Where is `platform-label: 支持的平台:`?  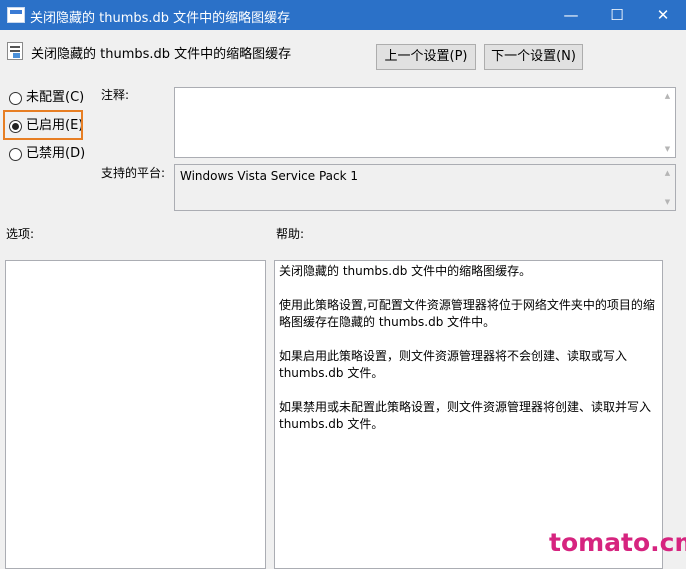 platform-label: 支持的平台: is located at coordinates (133, 173).